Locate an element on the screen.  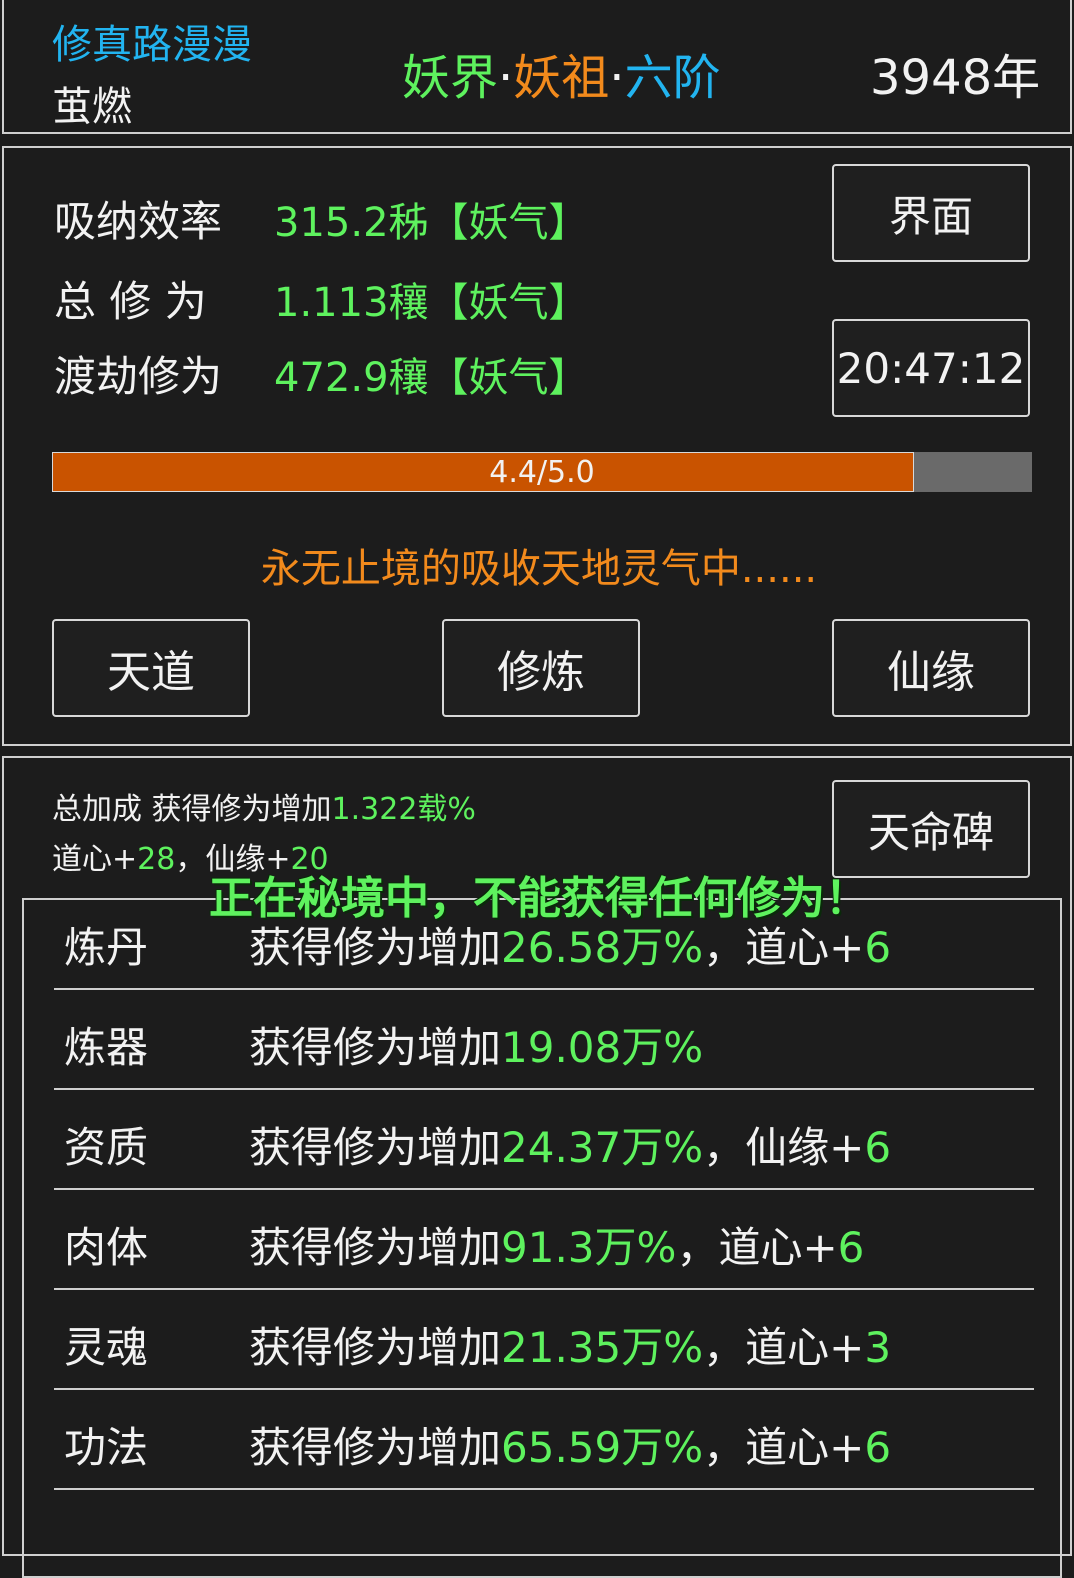
realm-stage: 六阶 is located at coordinates (672, 78).